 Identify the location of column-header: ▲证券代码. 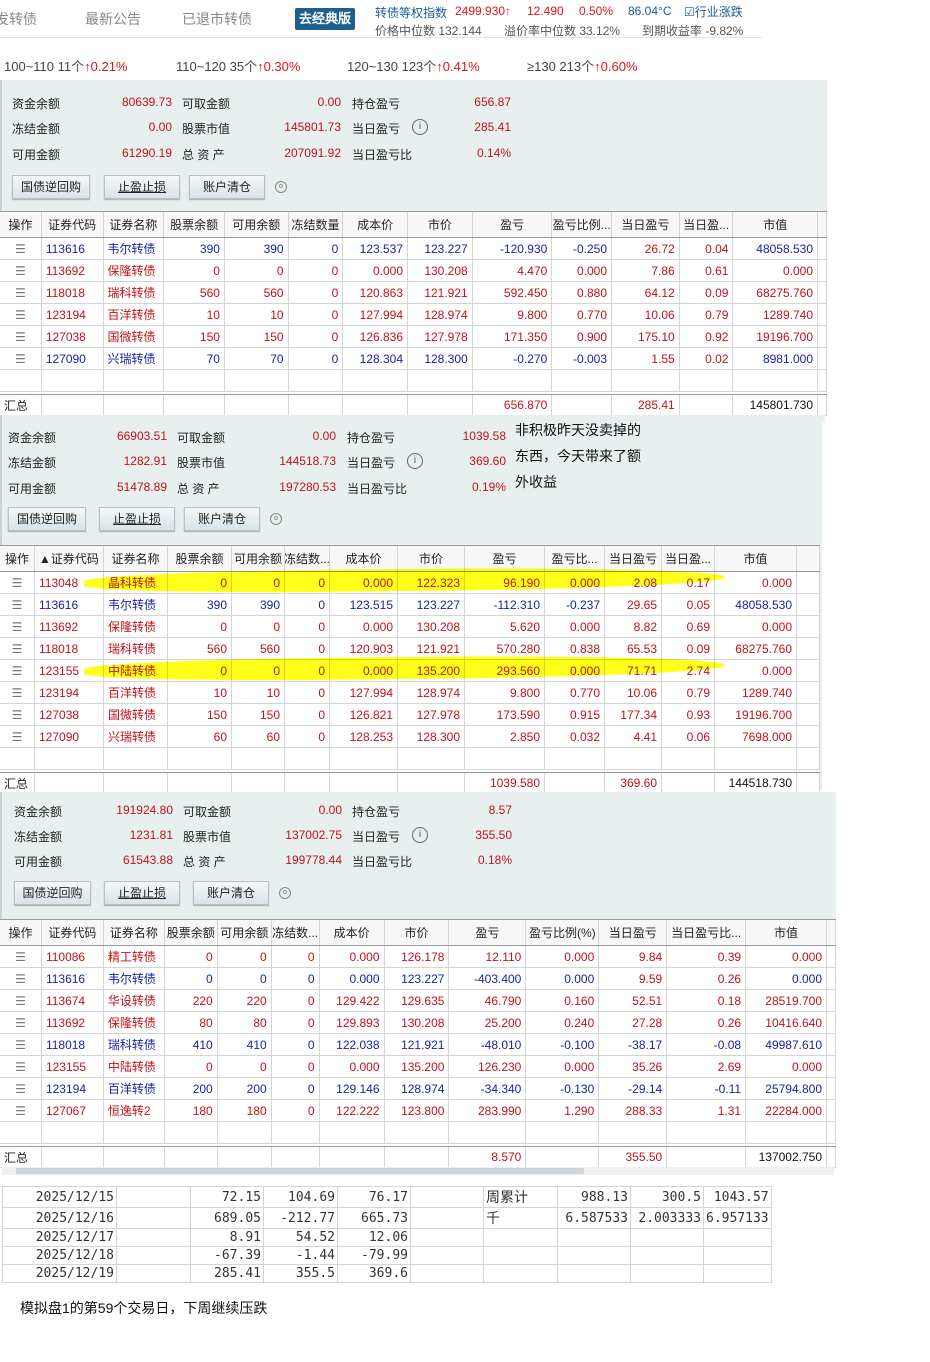
(69, 558).